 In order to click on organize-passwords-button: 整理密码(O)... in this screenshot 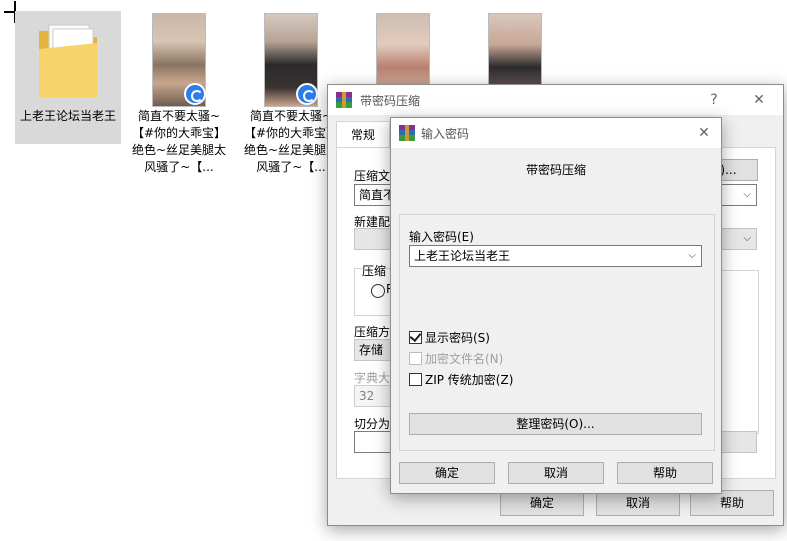, I will do `click(555, 424)`.